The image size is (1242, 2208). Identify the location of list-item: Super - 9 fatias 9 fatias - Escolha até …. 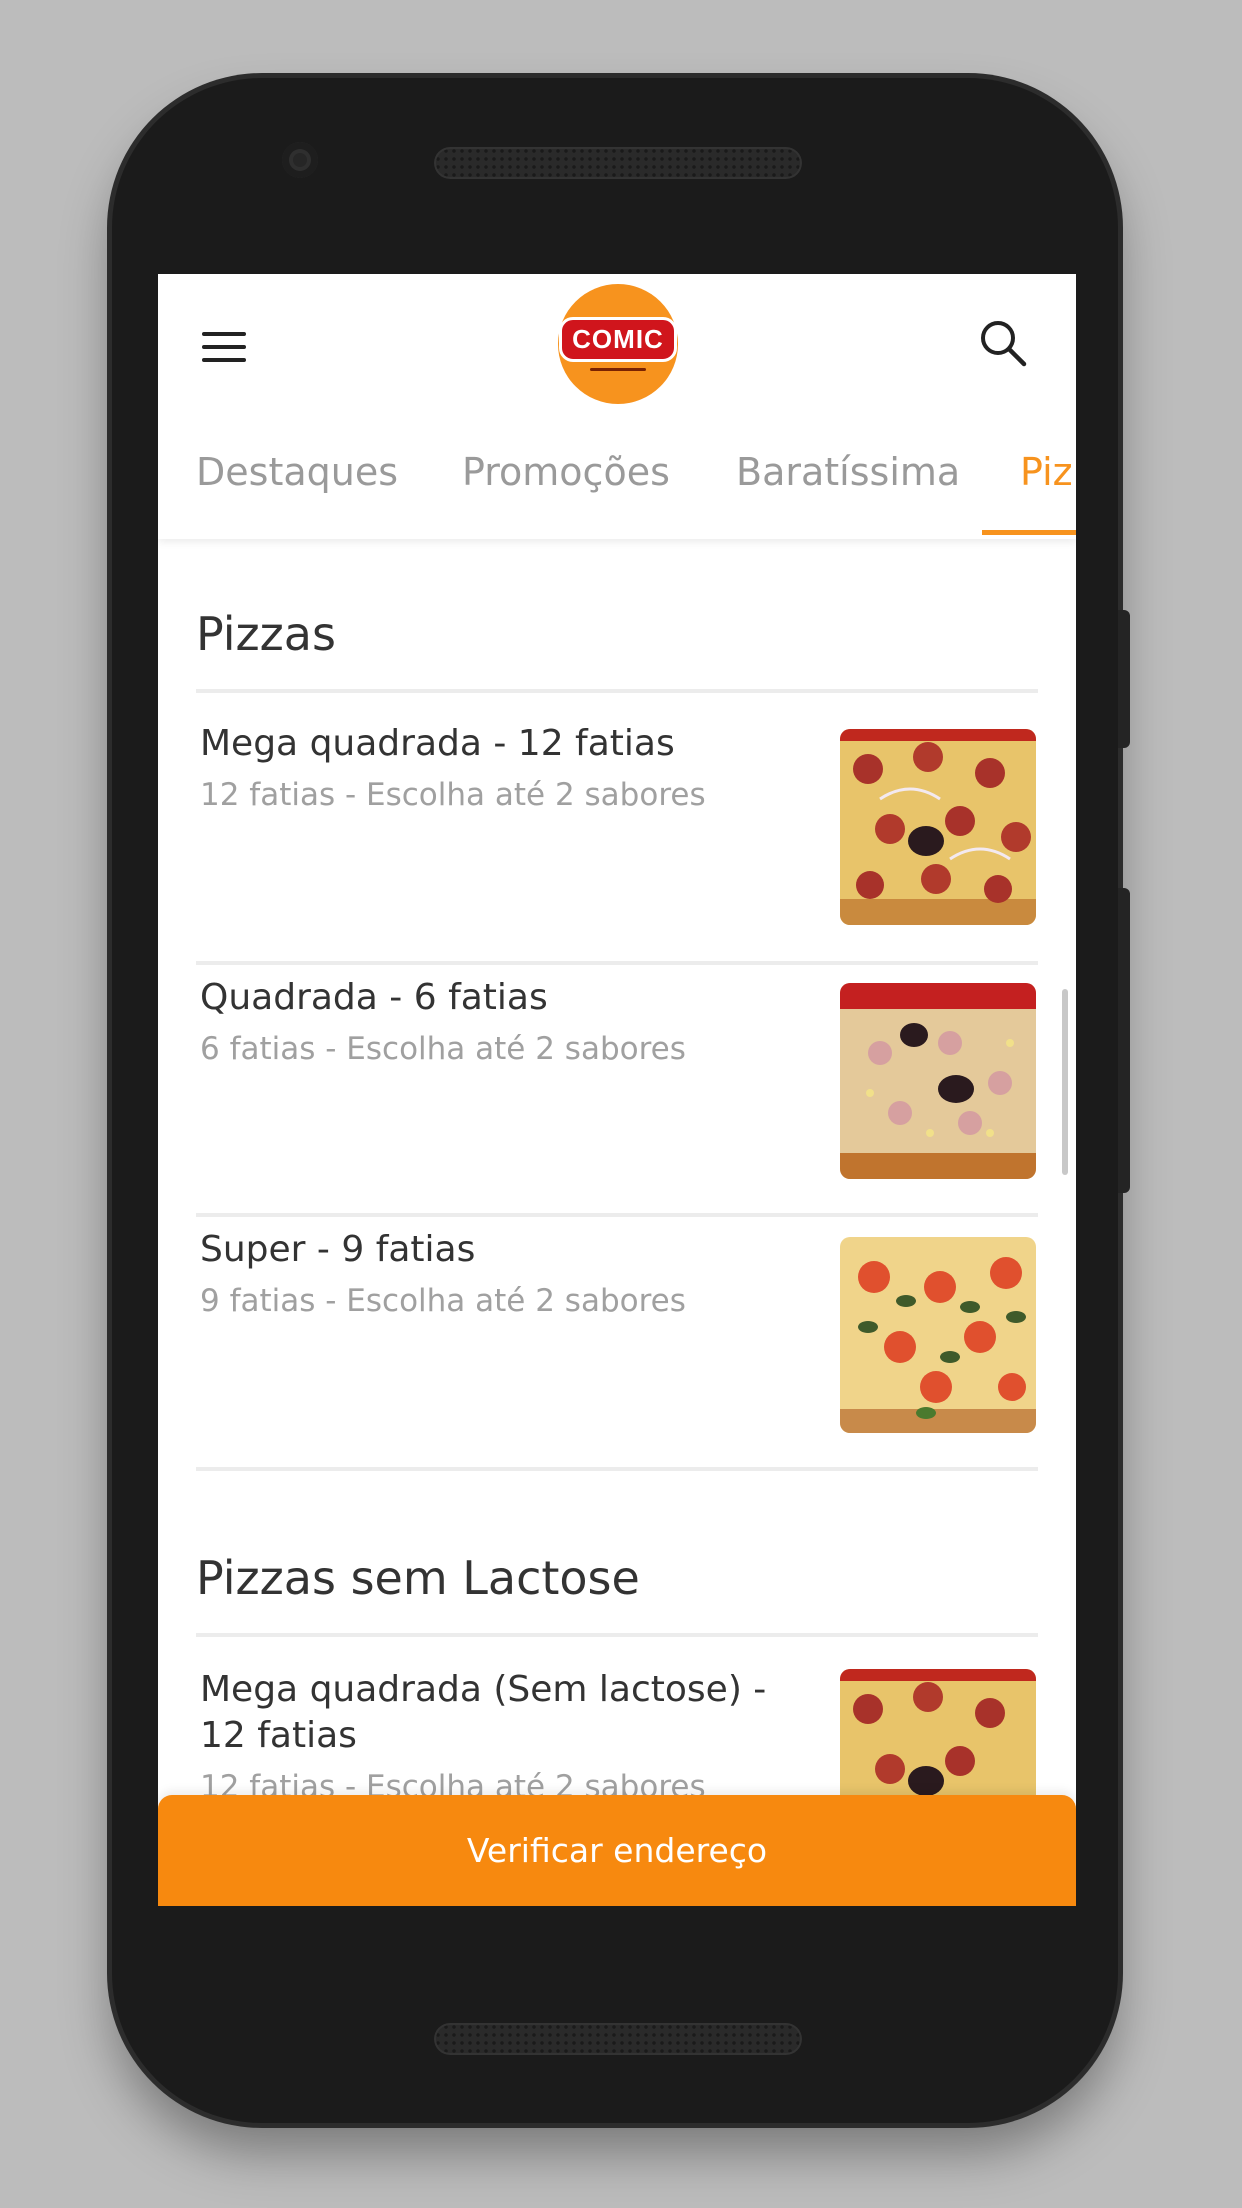
(617, 1343).